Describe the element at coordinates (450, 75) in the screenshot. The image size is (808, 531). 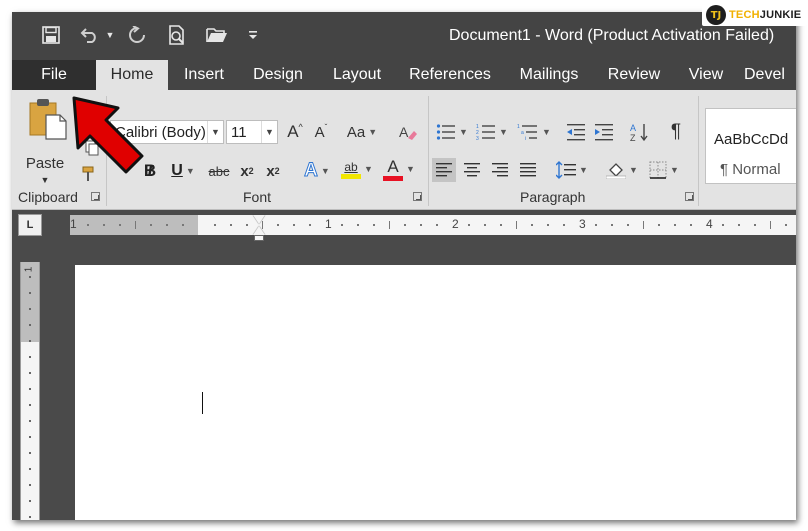
I see `tab-references: References` at that location.